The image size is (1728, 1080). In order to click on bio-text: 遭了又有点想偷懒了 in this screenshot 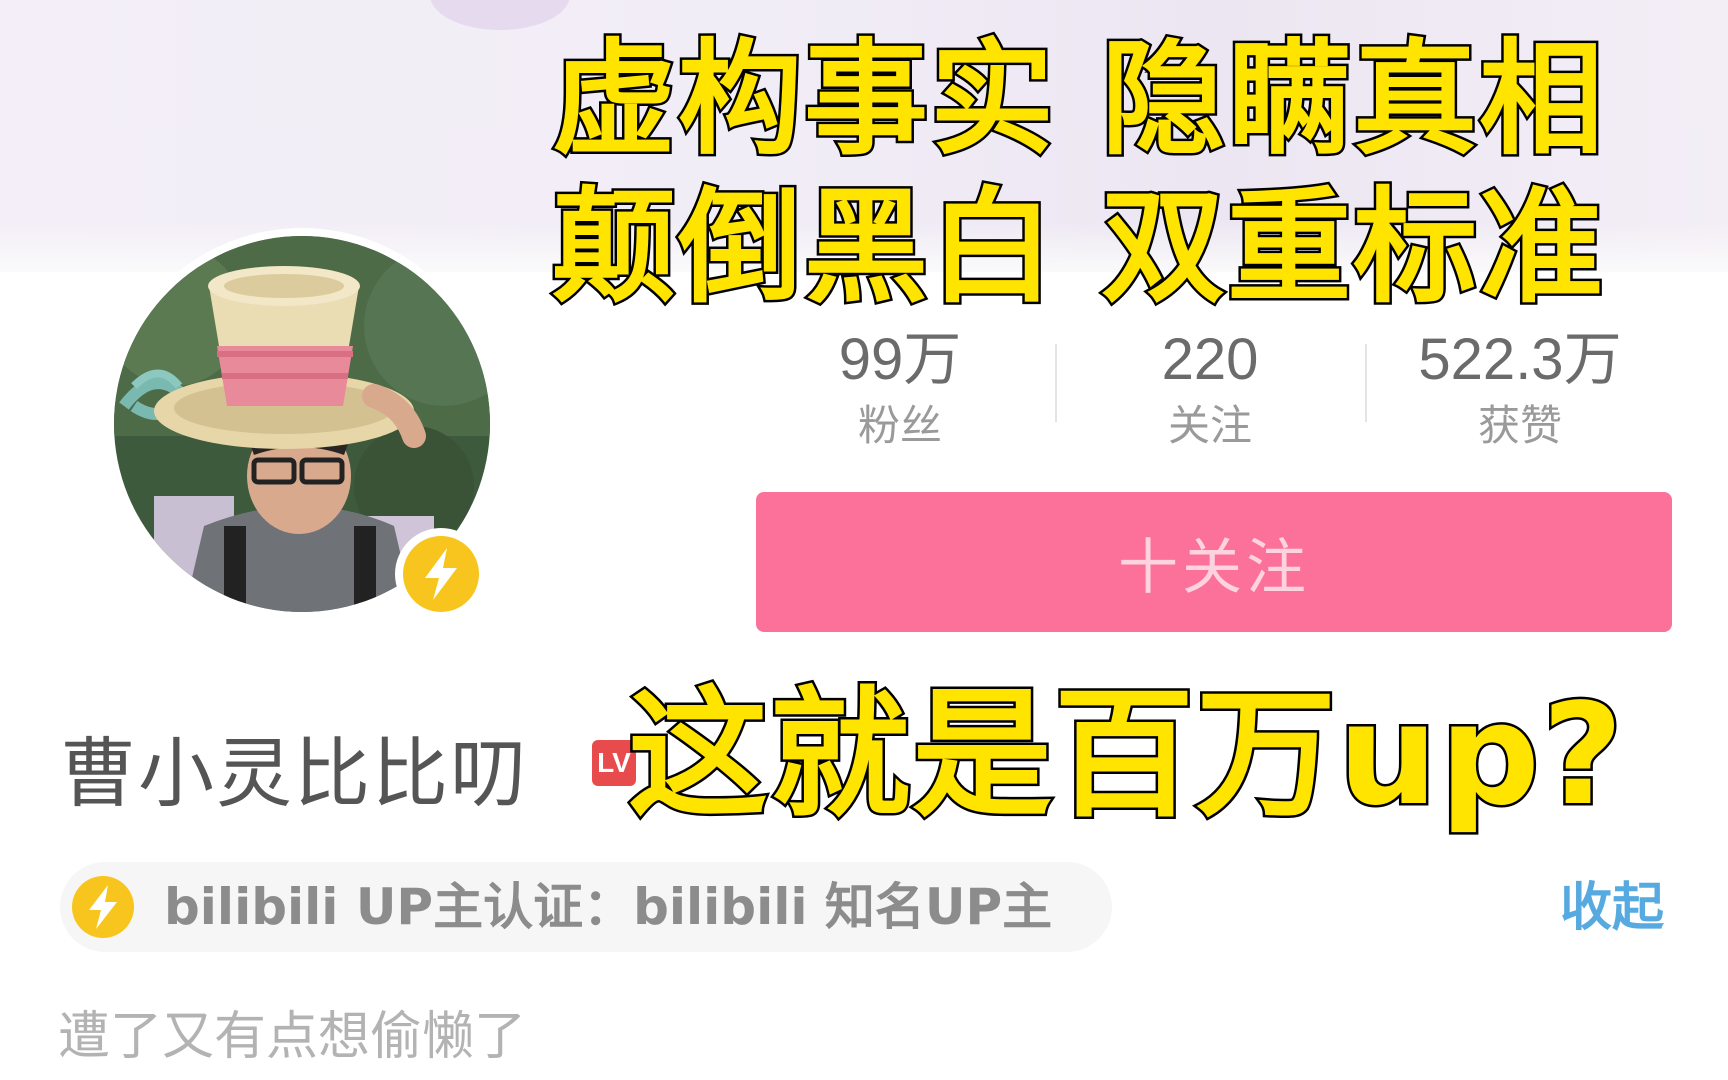, I will do `click(292, 1037)`.